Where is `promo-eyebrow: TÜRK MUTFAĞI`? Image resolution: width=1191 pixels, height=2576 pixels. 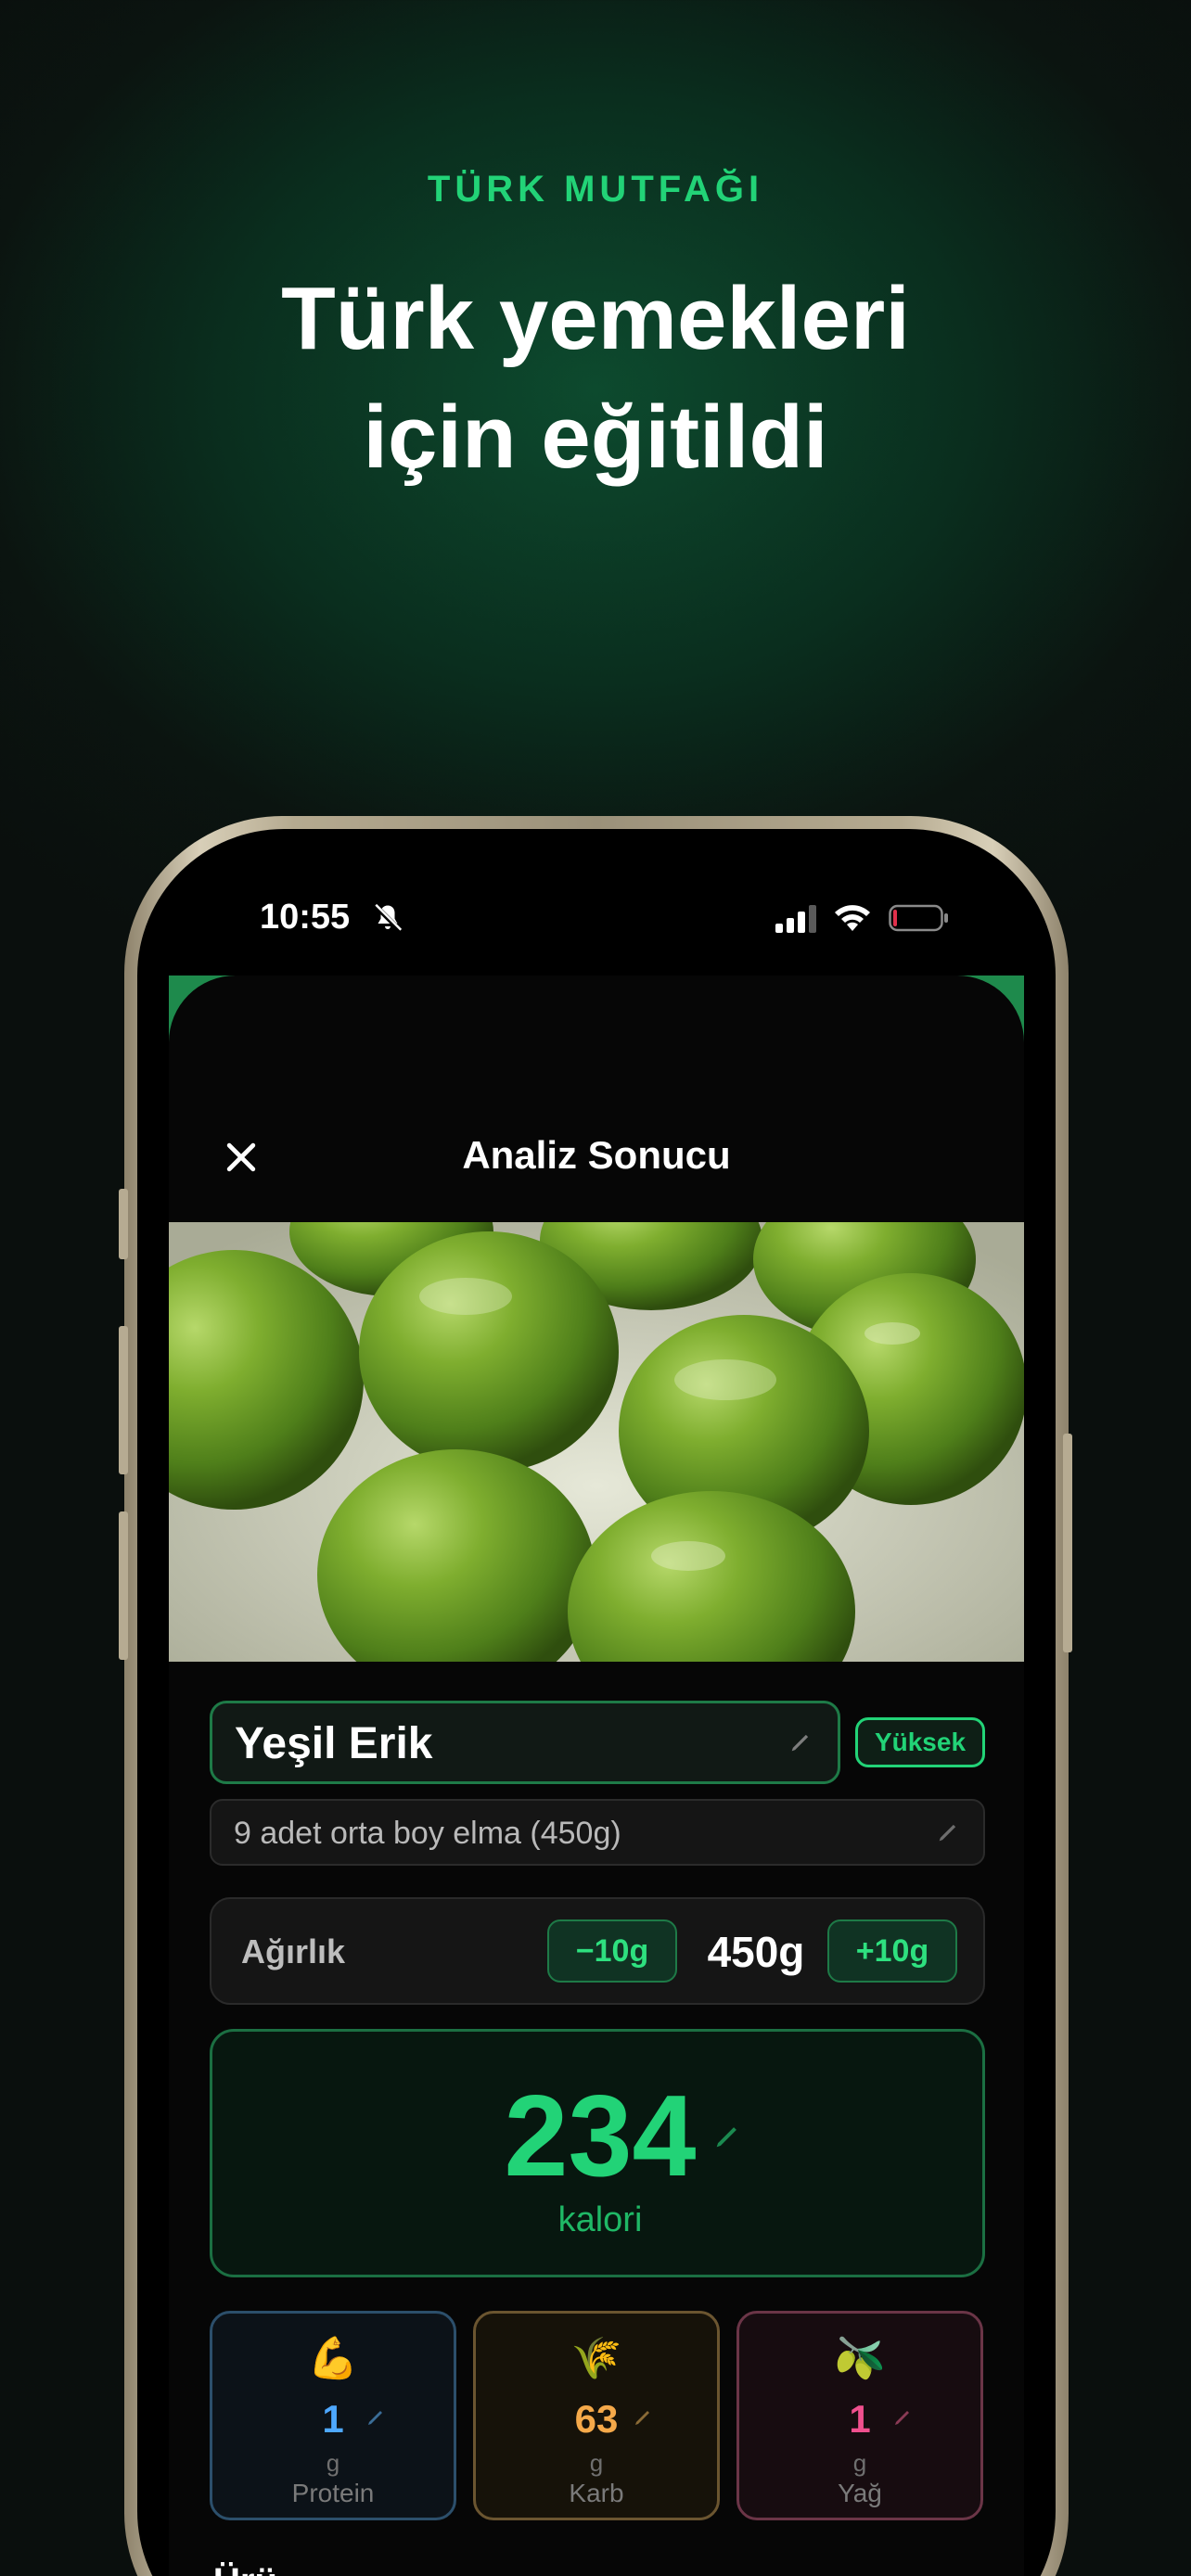
promo-eyebrow: TÜRK MUTFAĞI is located at coordinates (595, 190).